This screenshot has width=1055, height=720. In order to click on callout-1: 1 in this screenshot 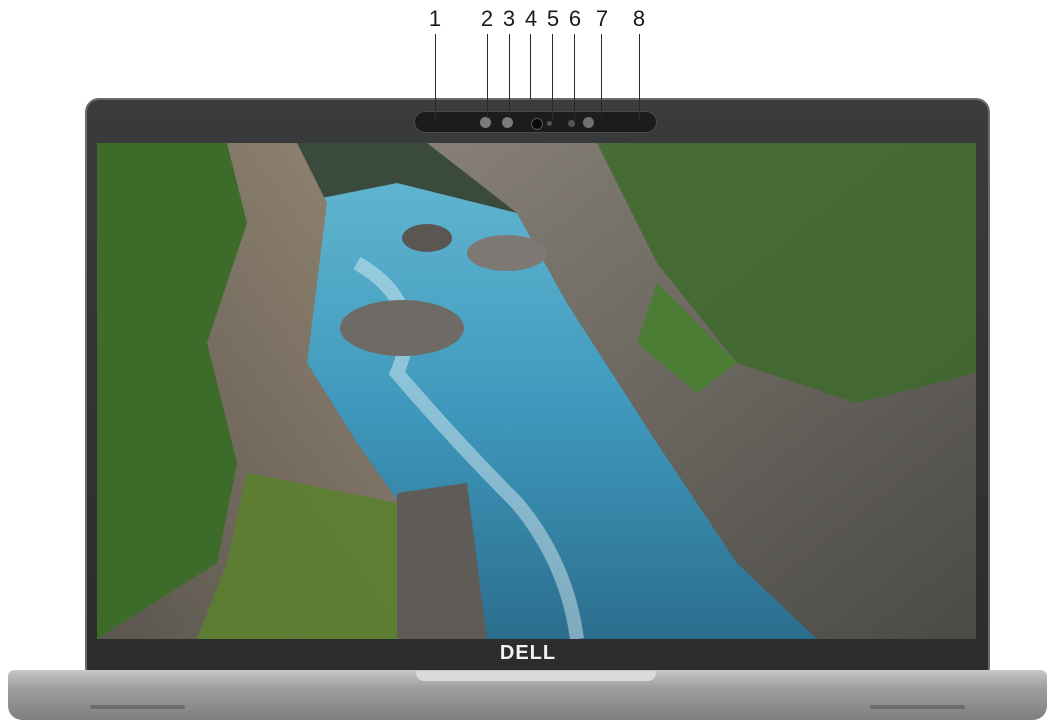, I will do `click(435, 18)`.